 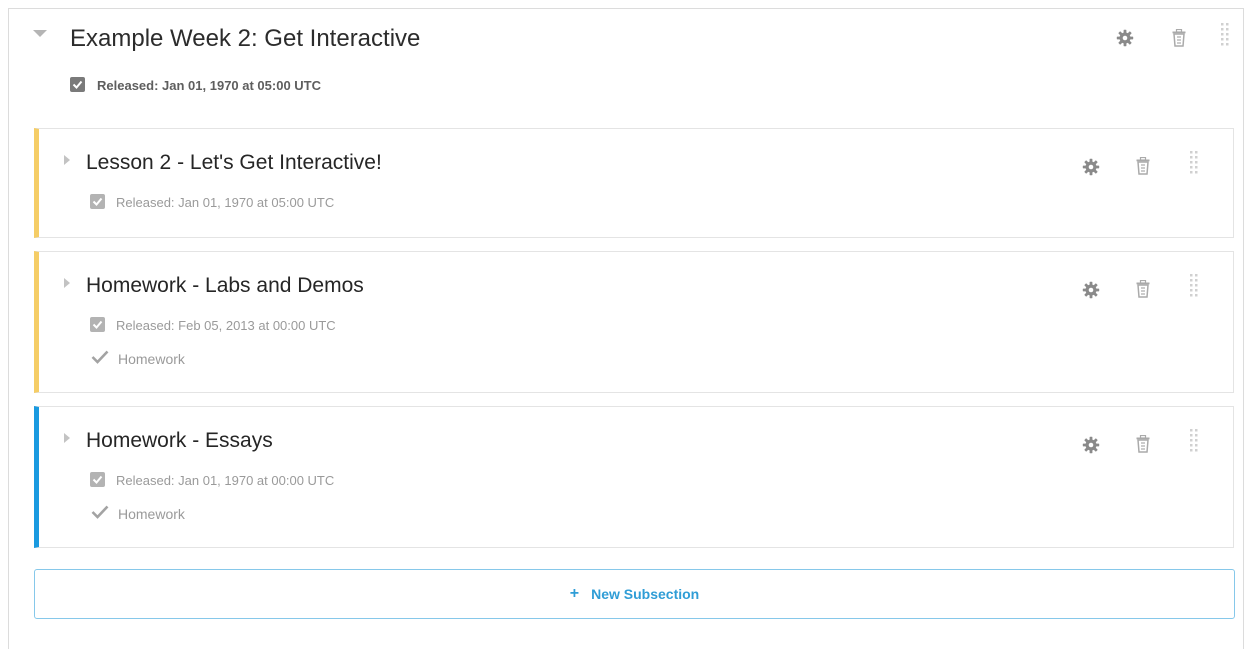 What do you see at coordinates (574, 593) in the screenshot?
I see `plus-icon: +` at bounding box center [574, 593].